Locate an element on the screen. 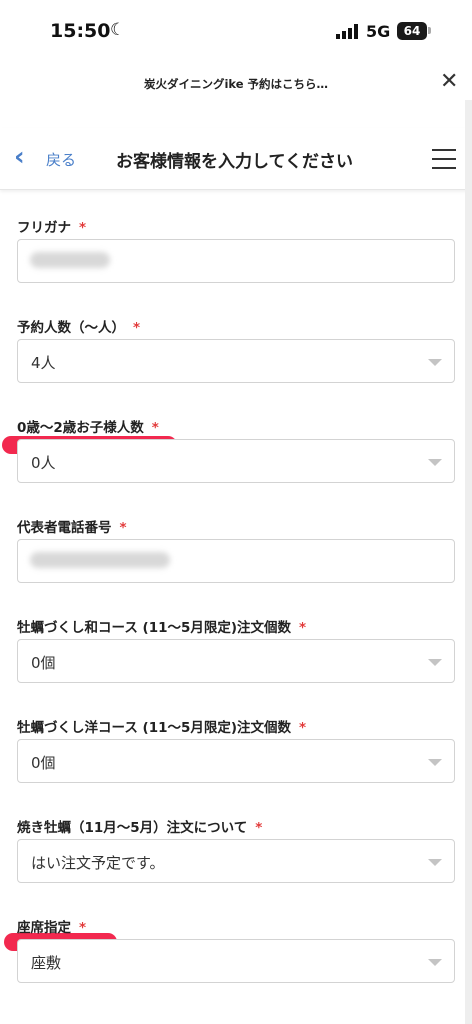  furigana-input is located at coordinates (236, 261).